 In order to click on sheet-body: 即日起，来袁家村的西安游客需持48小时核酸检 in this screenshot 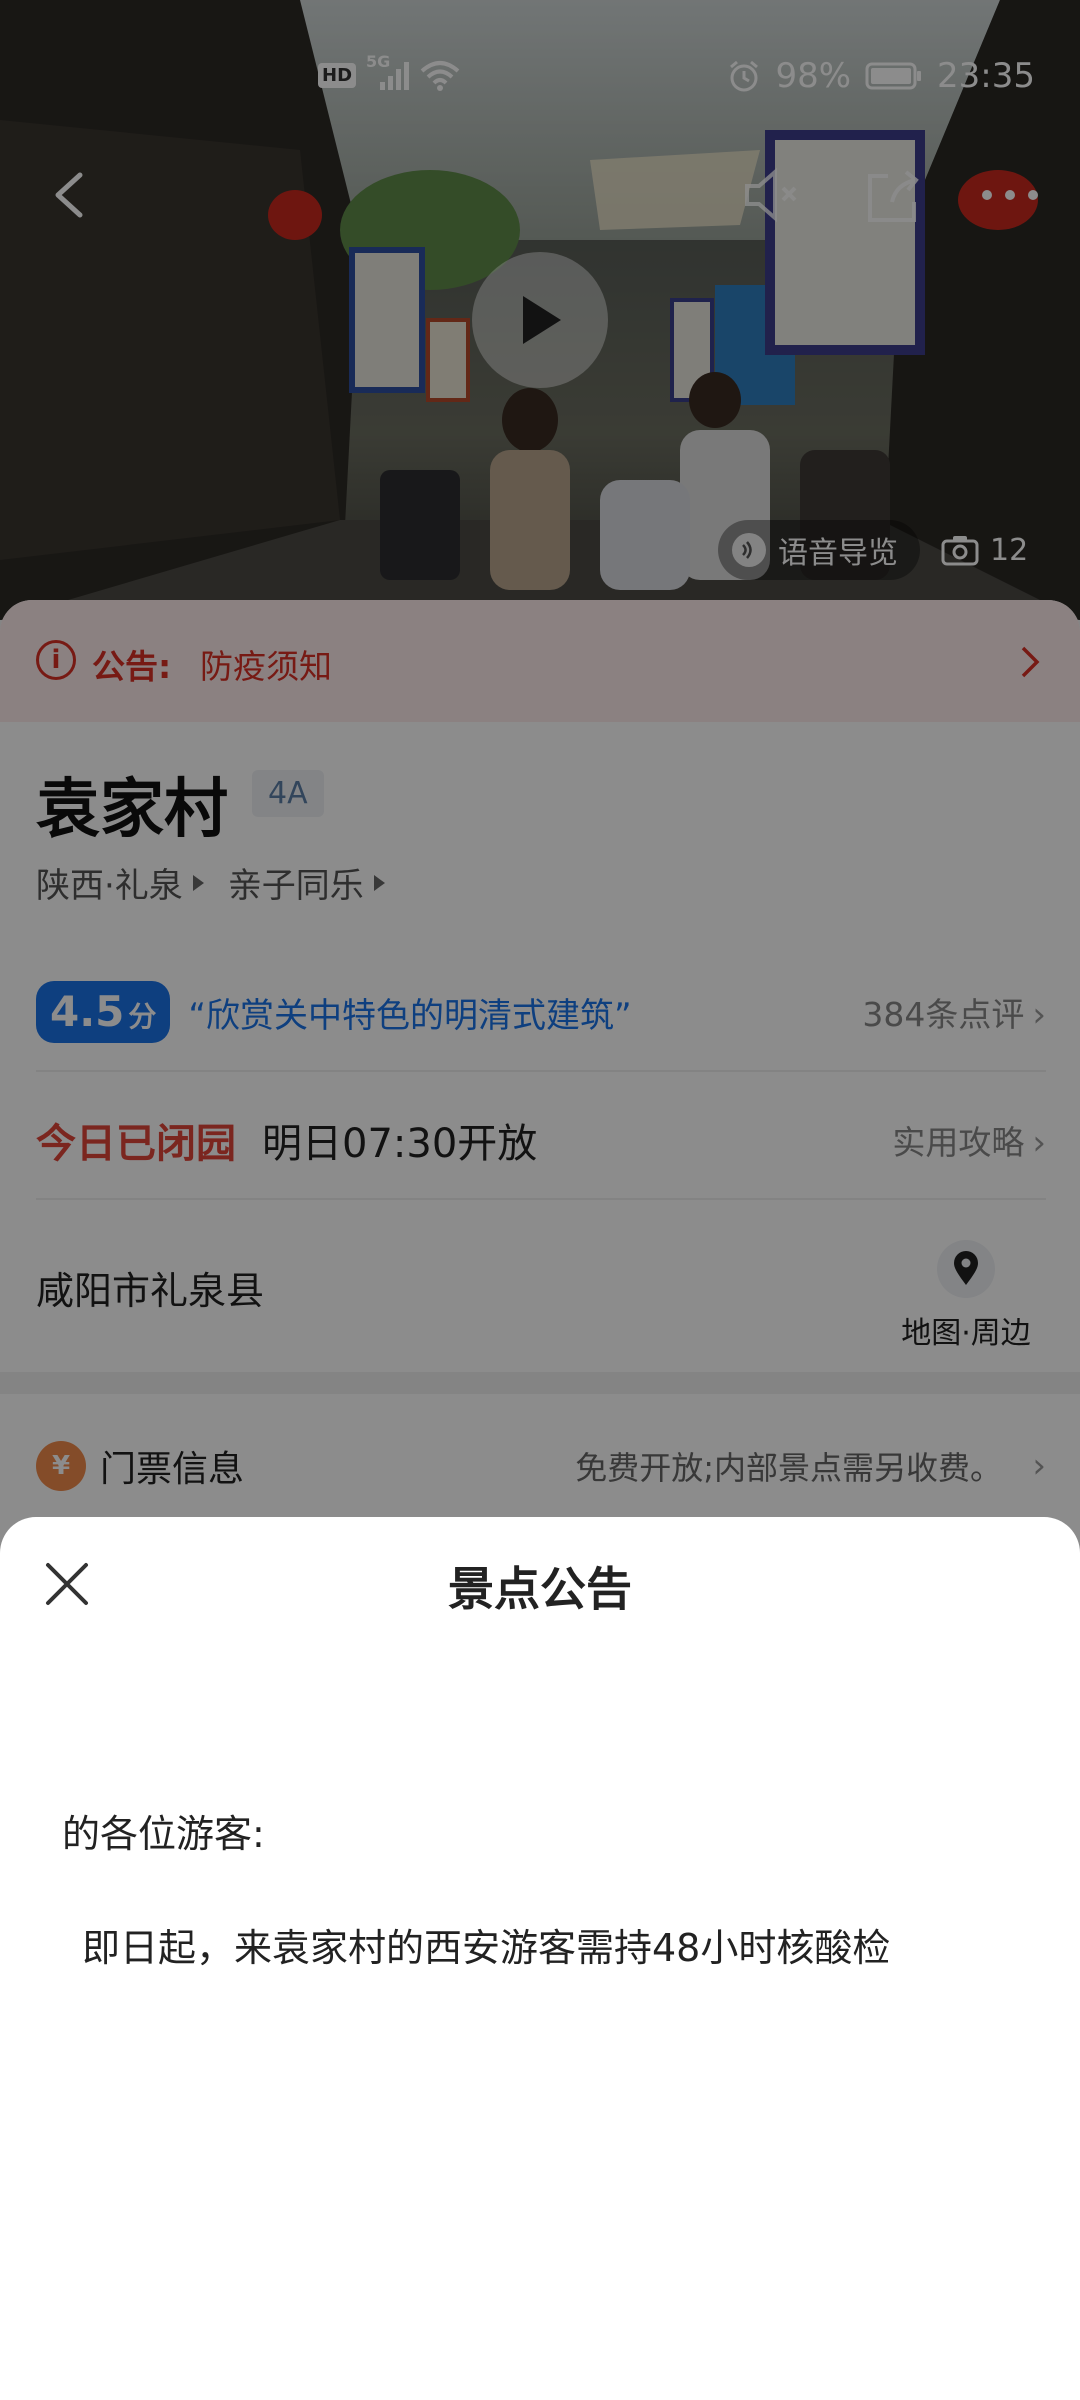, I will do `click(486, 1948)`.